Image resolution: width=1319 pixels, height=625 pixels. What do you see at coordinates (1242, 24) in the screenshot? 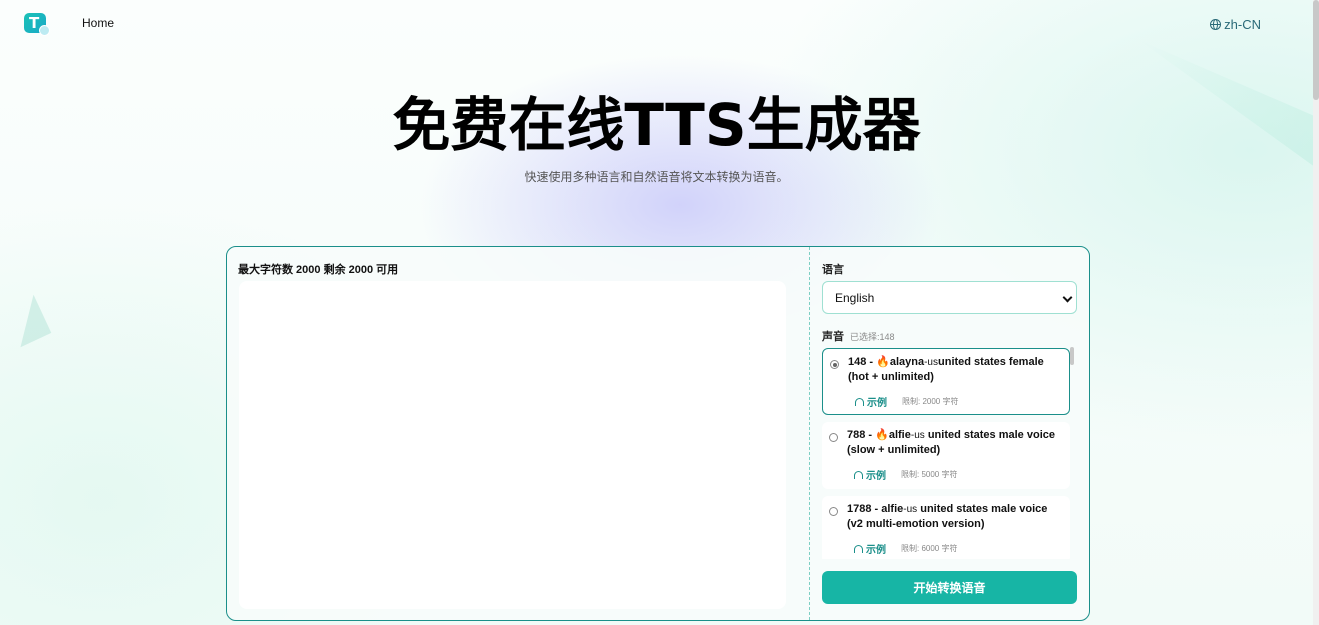
I see `language-switcher-label: zh-CN` at bounding box center [1242, 24].